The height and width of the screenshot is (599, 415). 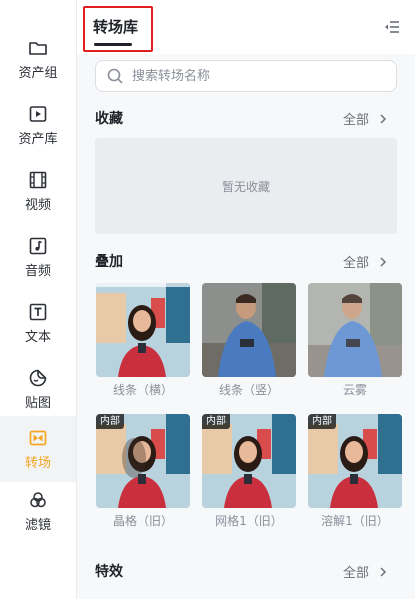 I want to click on panel-header: 转场库, so click(x=246, y=27).